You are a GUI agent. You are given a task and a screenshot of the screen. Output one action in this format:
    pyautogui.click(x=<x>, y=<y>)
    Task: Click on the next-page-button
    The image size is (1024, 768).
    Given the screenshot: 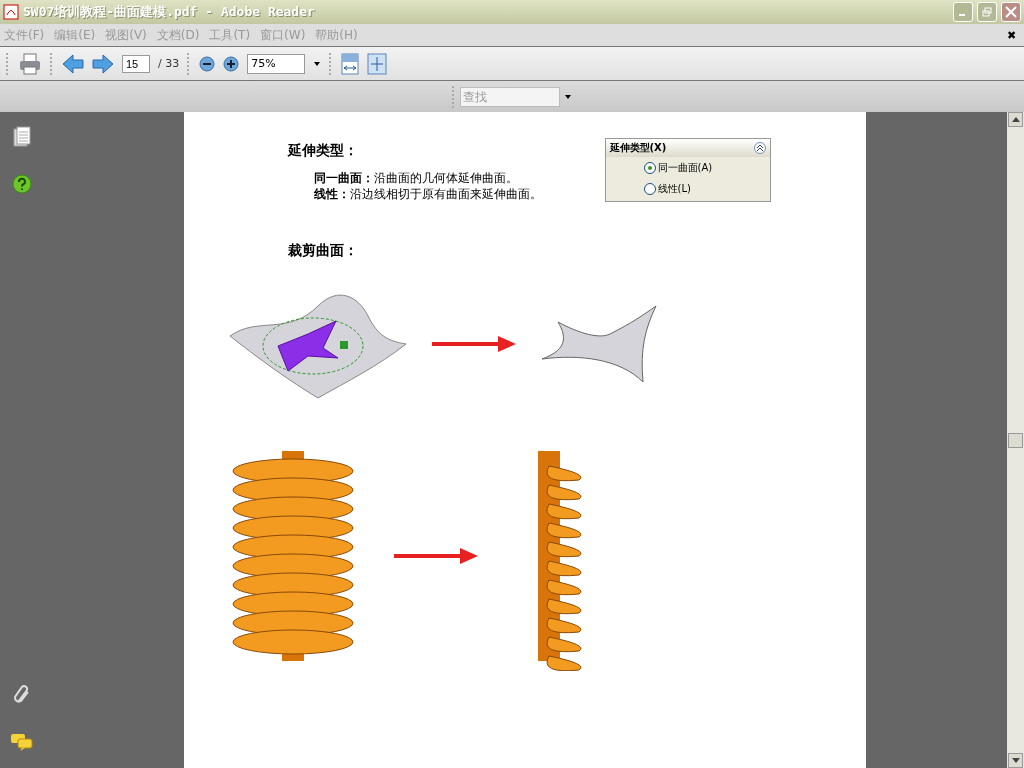 What is the action you would take?
    pyautogui.click(x=103, y=63)
    